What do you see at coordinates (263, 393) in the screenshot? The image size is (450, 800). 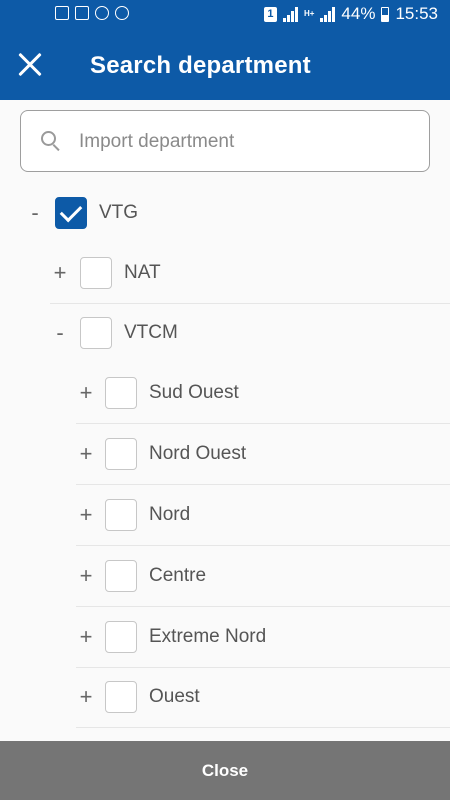 I see `tree-node-sud-ouest: + Sud Ouest` at bounding box center [263, 393].